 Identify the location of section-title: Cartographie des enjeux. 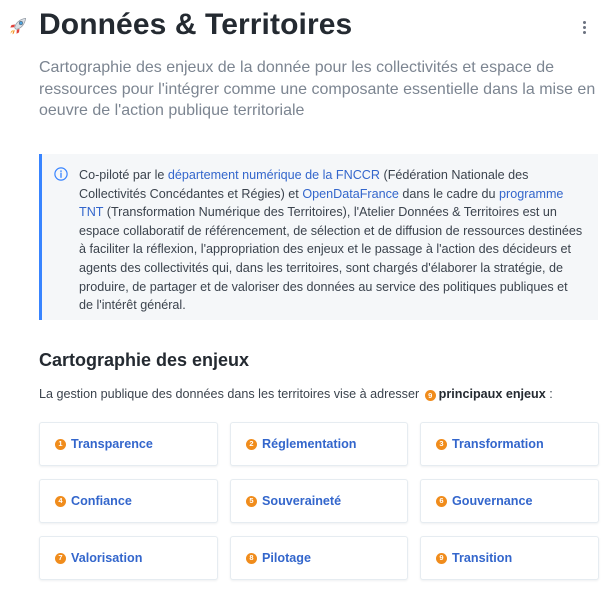
(144, 360).